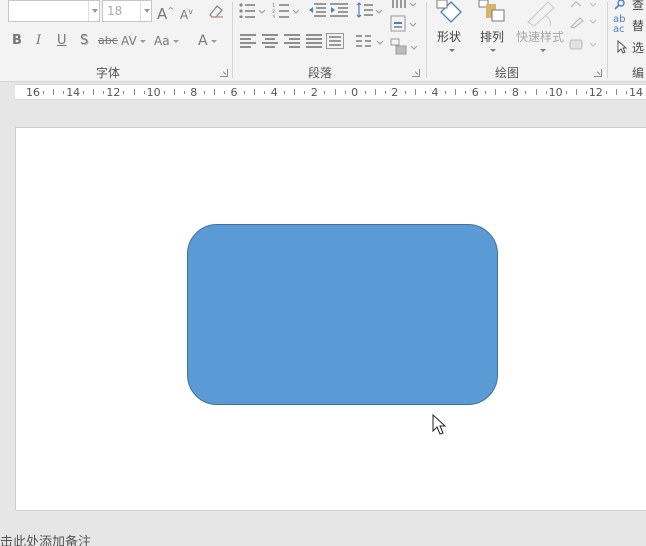  Describe the element at coordinates (252, 10) in the screenshot. I see `bullets-icon` at that location.